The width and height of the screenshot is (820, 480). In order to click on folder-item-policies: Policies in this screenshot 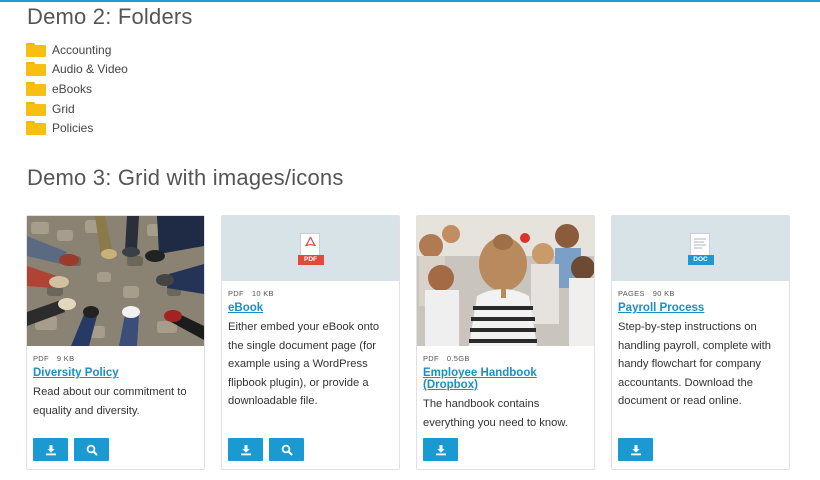, I will do `click(77, 128)`.